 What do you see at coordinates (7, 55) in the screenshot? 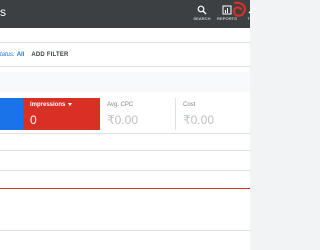
I see `status-filter-label: tatus:` at bounding box center [7, 55].